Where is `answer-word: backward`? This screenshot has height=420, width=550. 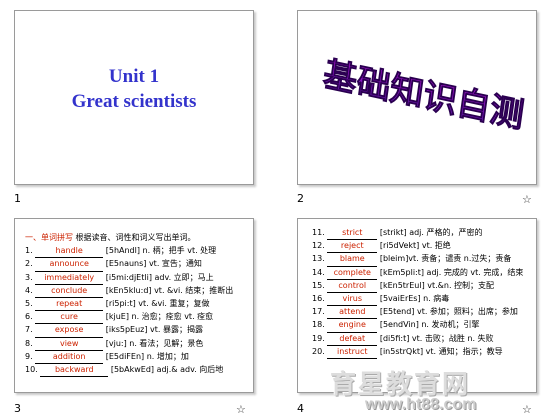 answer-word: backward is located at coordinates (74, 370).